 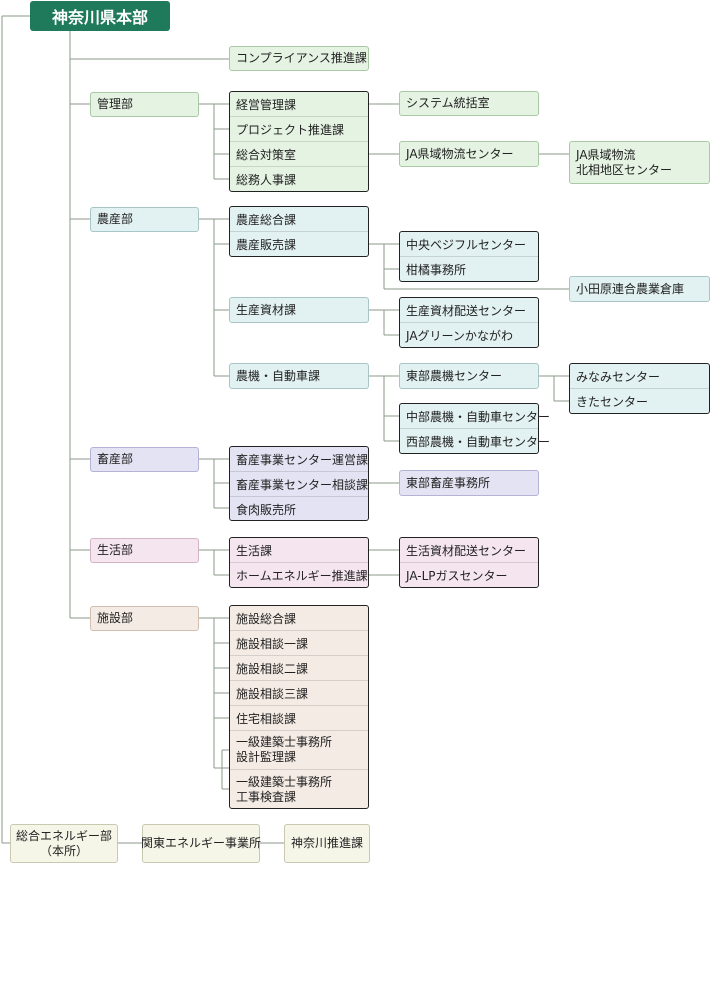 What do you see at coordinates (469, 310) in the screenshot?
I see `center-shizai-haisou: 生産資材配送センター` at bounding box center [469, 310].